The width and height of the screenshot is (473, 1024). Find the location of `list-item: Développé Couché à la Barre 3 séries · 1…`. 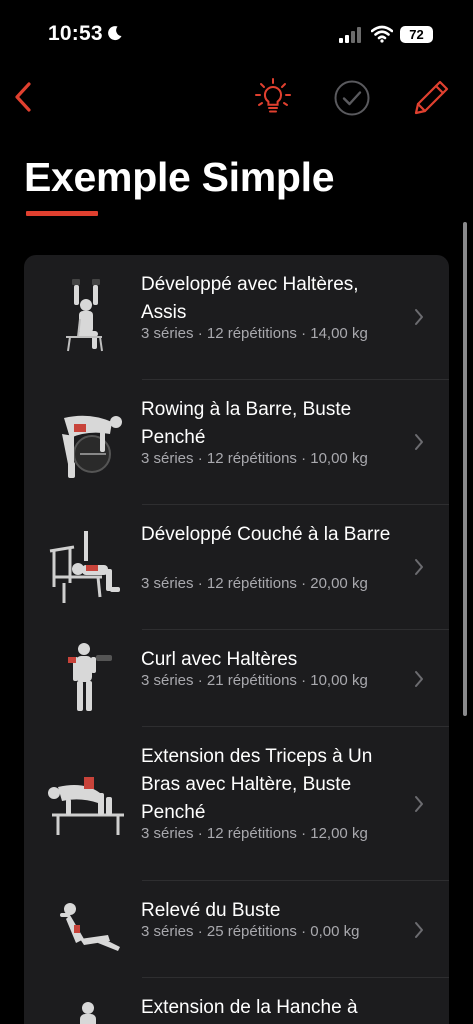

list-item: Développé Couché à la Barre 3 séries · 1… is located at coordinates (236, 567).